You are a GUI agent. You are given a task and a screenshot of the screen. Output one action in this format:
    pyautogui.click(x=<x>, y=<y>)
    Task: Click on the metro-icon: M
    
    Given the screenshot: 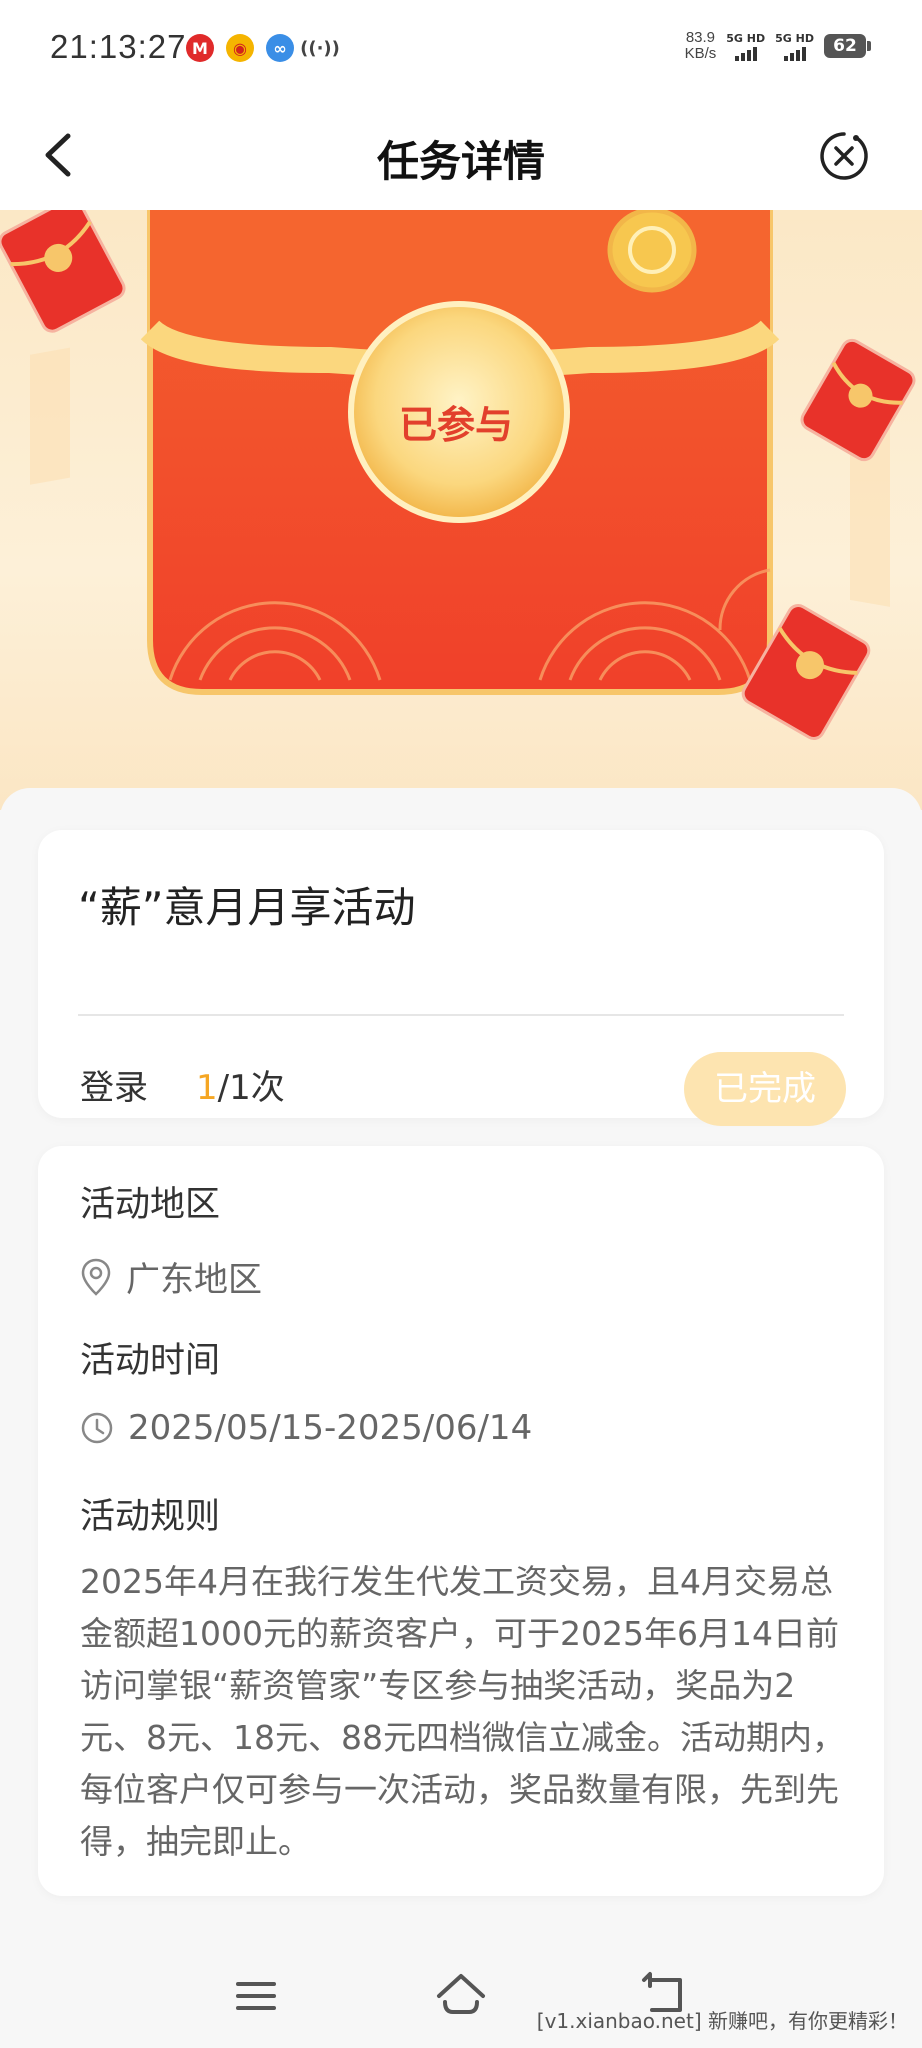 What is the action you would take?
    pyautogui.click(x=200, y=48)
    